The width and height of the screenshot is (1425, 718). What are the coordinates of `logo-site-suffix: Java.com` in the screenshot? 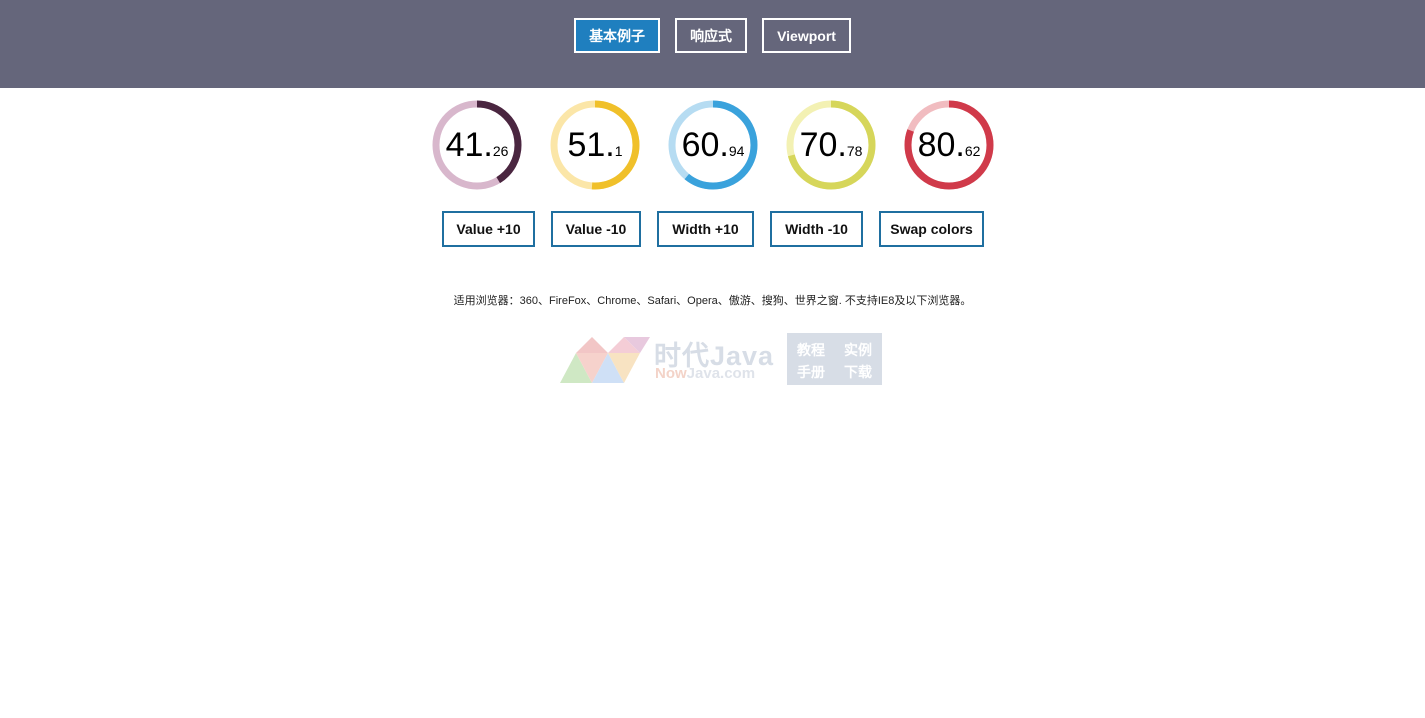 It's located at (721, 373).